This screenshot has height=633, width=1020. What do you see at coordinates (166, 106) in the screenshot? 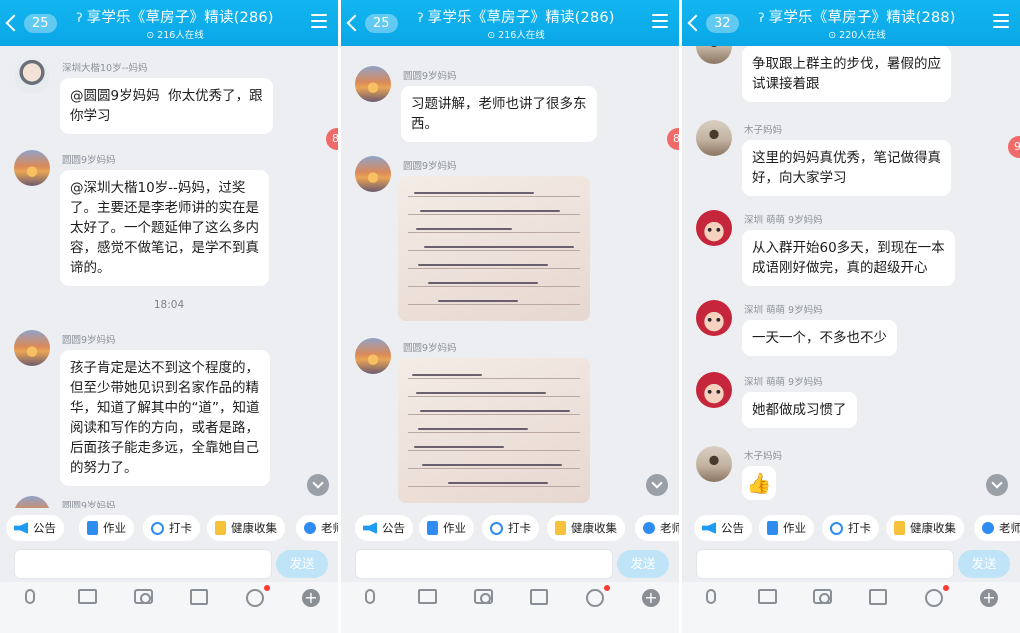
I see `message-bubble: @圆圆9岁妈妈 你太优秀了，跟 你学习` at bounding box center [166, 106].